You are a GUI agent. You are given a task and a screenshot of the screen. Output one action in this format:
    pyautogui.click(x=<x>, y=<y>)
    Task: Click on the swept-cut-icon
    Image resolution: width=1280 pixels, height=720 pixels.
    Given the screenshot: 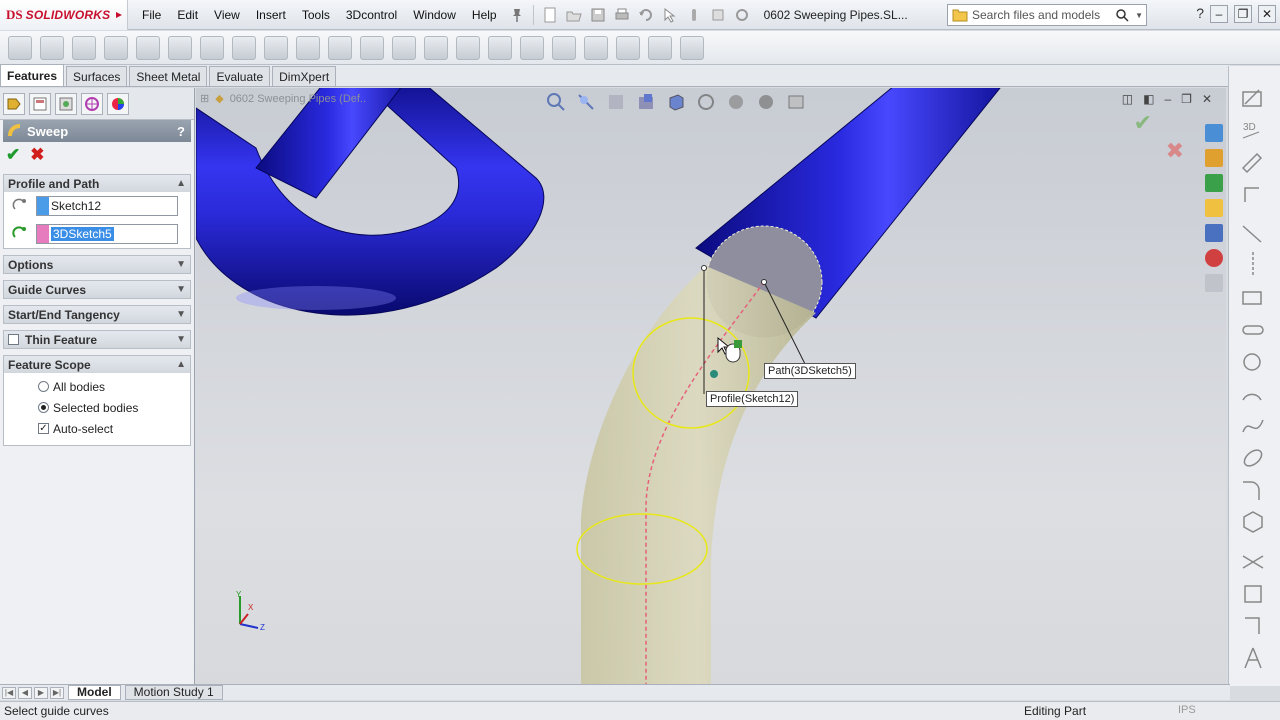 What is the action you would take?
    pyautogui.click(x=276, y=47)
    